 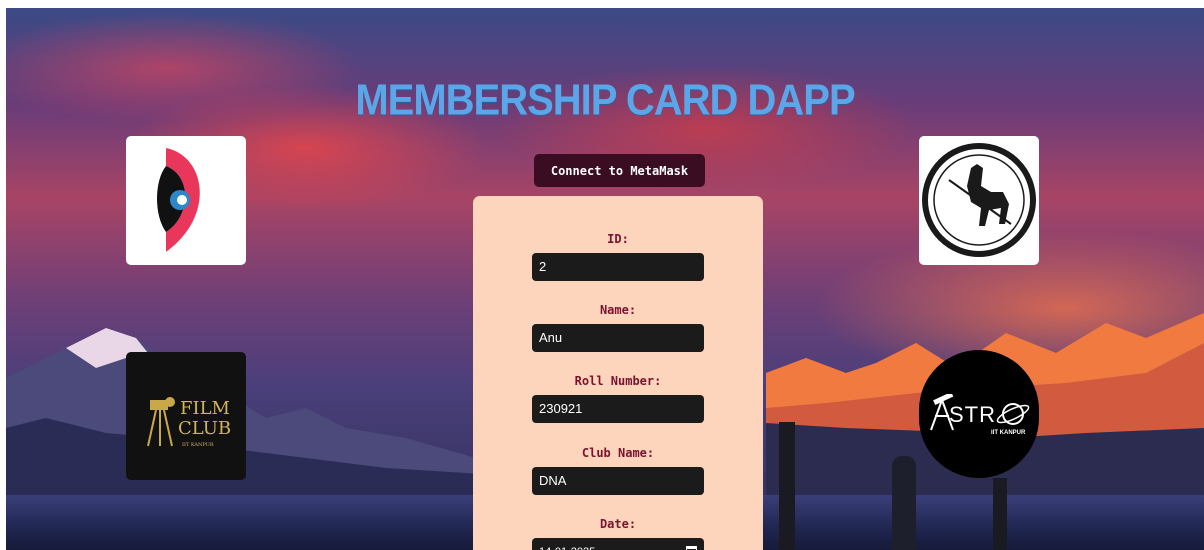 What do you see at coordinates (618, 453) in the screenshot?
I see `club-name-label: Club Name:` at bounding box center [618, 453].